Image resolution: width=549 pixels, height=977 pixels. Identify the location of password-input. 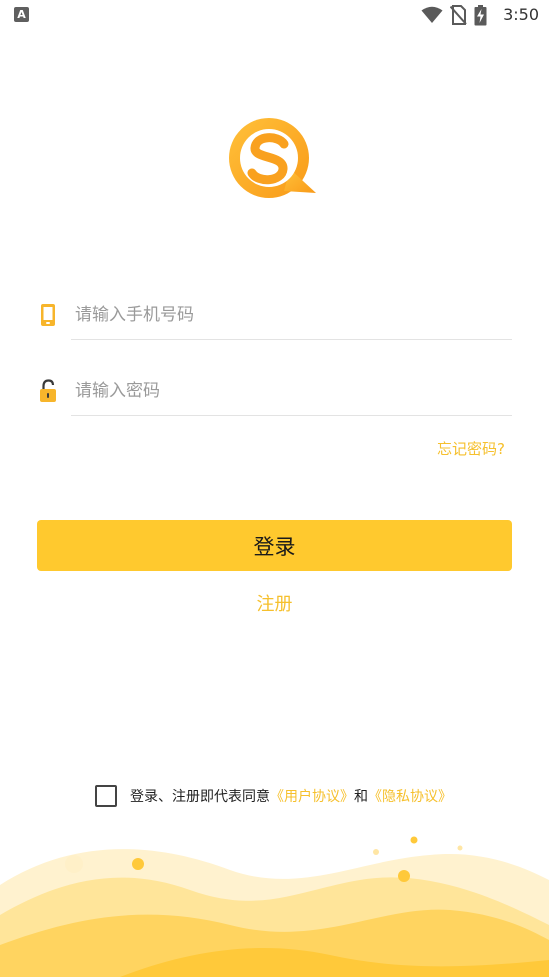
(291, 390).